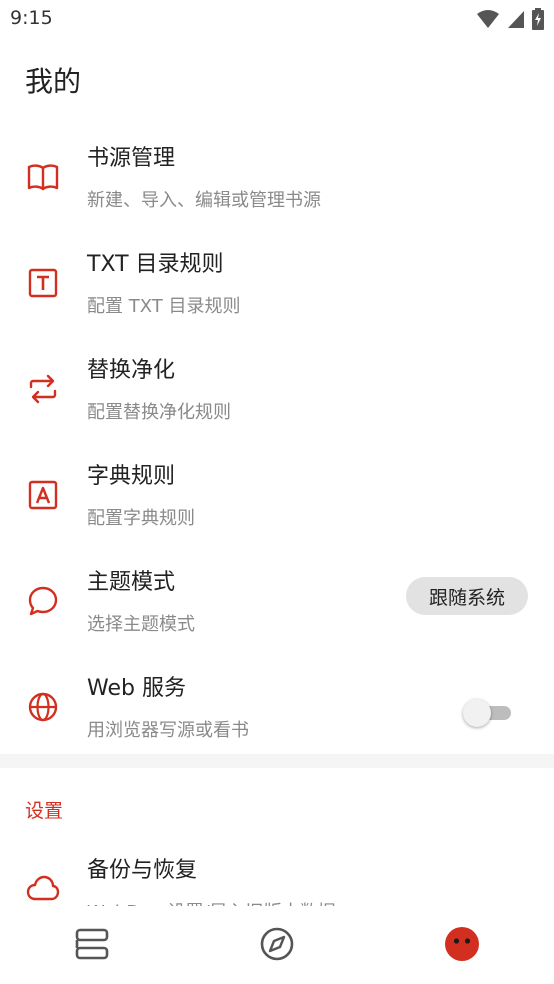  What do you see at coordinates (43, 707) in the screenshot?
I see `globe-icon` at bounding box center [43, 707].